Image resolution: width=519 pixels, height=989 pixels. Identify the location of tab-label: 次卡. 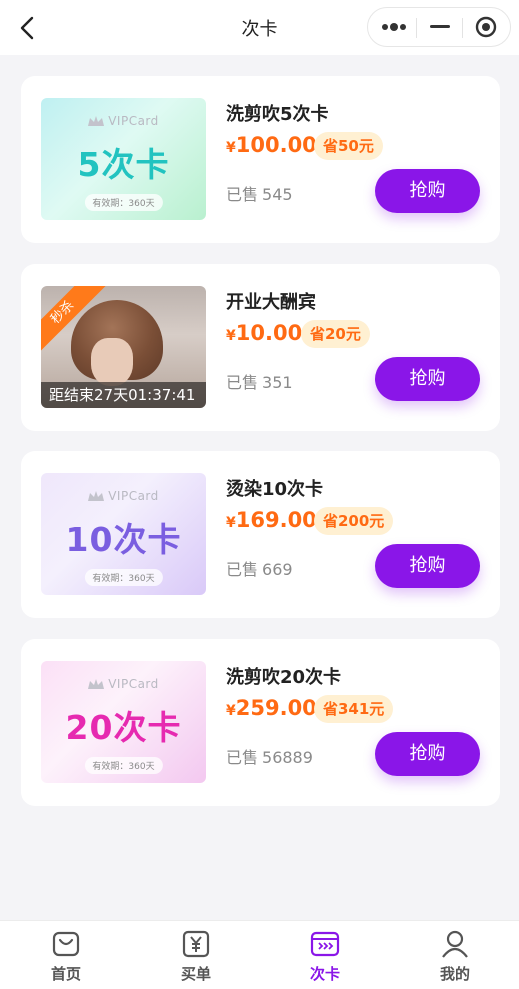
(324, 974).